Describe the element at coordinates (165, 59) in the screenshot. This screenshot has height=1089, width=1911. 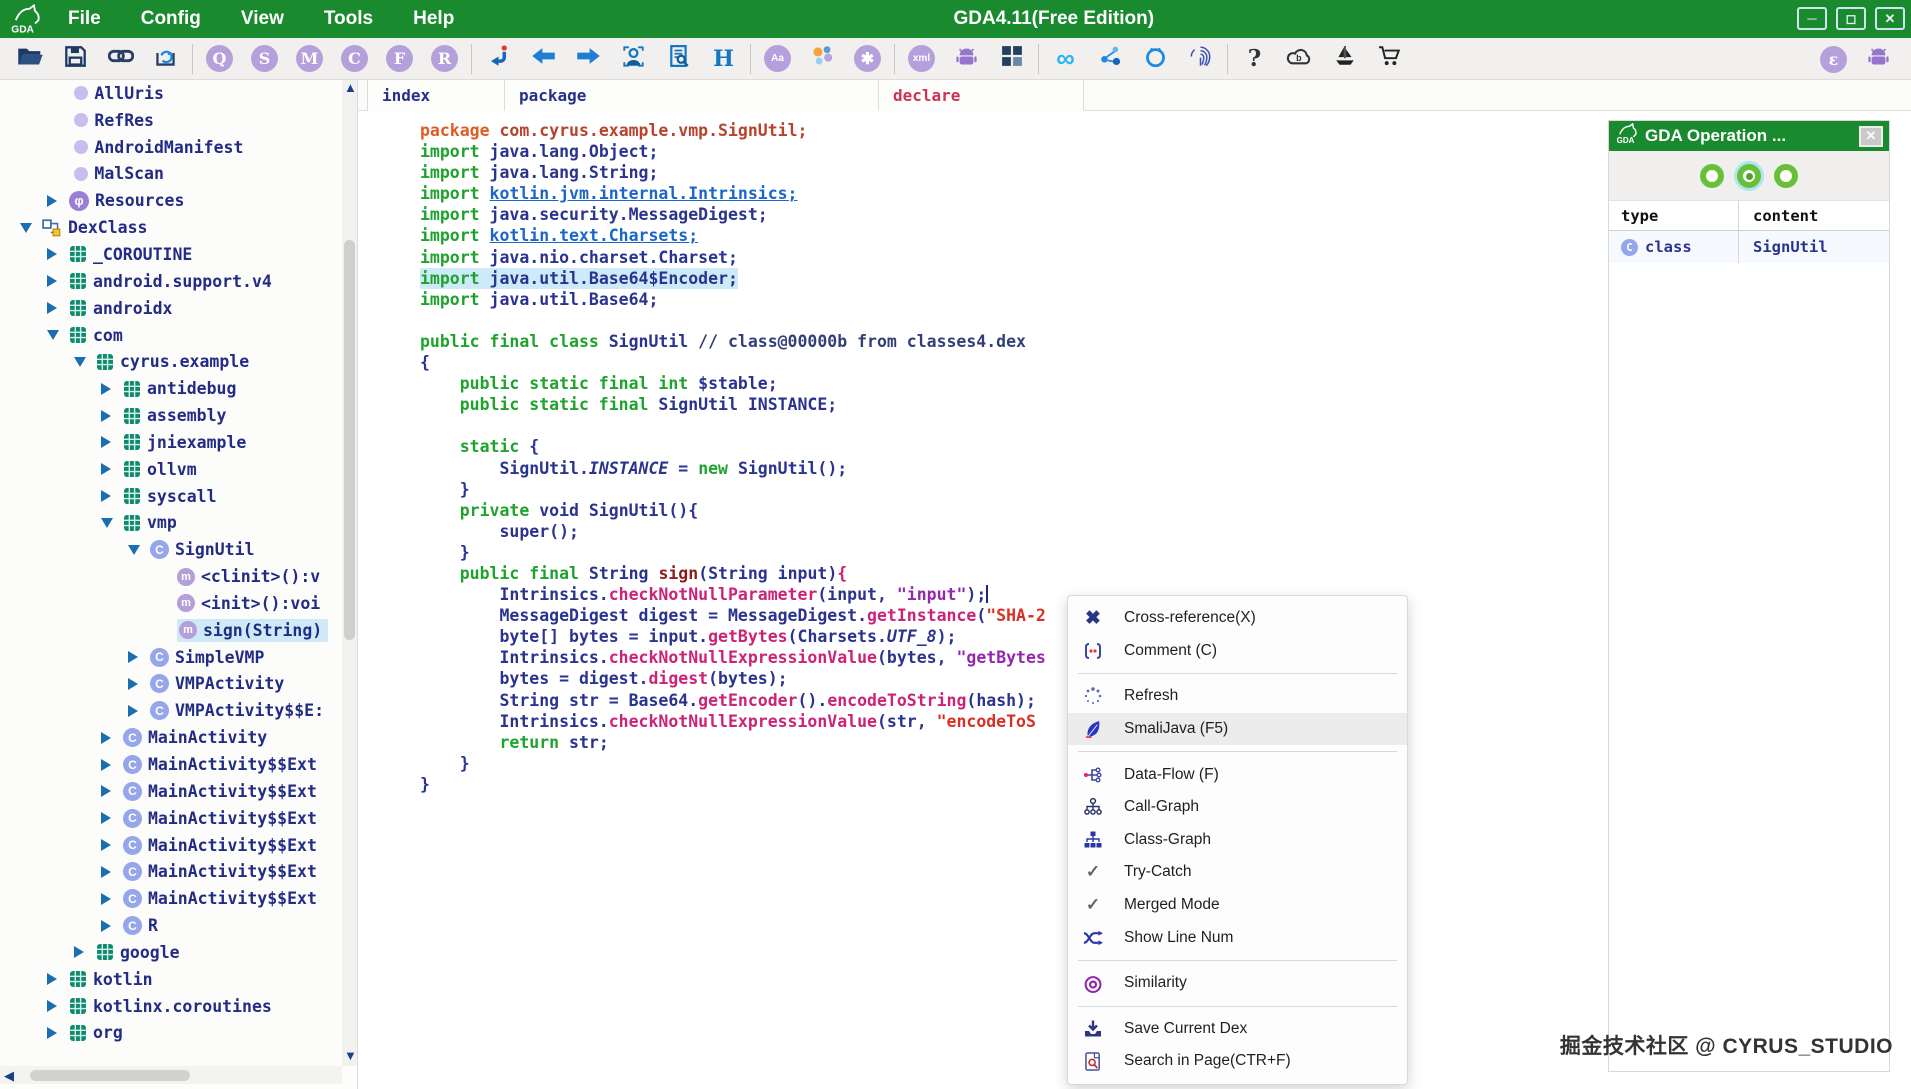
I see `reload-dex-icon` at that location.